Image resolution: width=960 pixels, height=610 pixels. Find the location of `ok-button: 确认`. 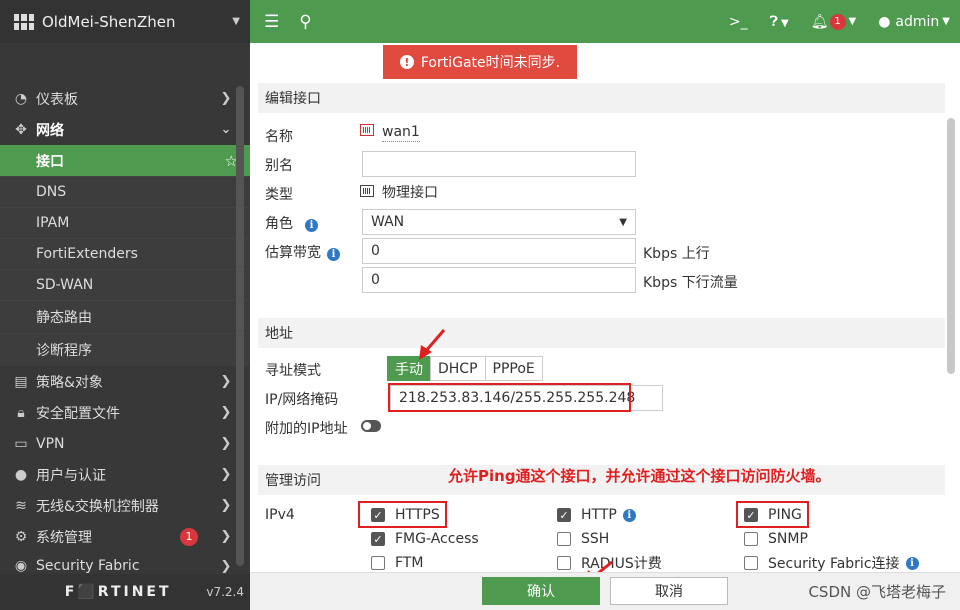

ok-button: 确认 is located at coordinates (541, 591).